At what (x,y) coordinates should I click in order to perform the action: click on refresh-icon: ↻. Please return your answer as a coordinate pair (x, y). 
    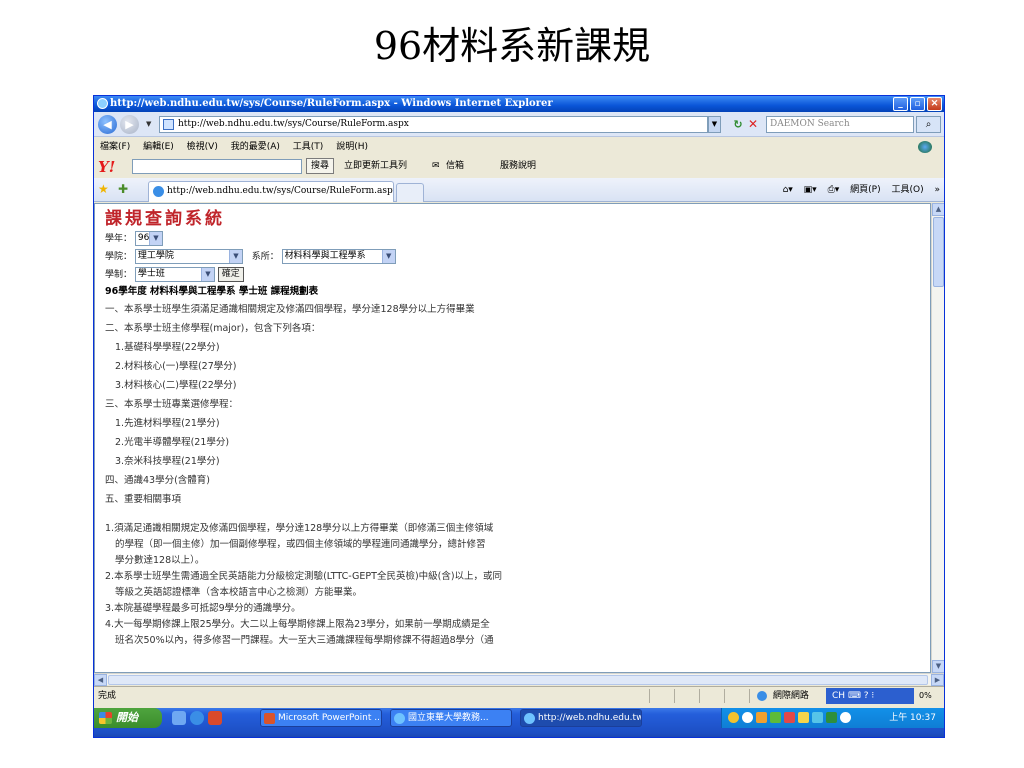
    Looking at the image, I should click on (738, 124).